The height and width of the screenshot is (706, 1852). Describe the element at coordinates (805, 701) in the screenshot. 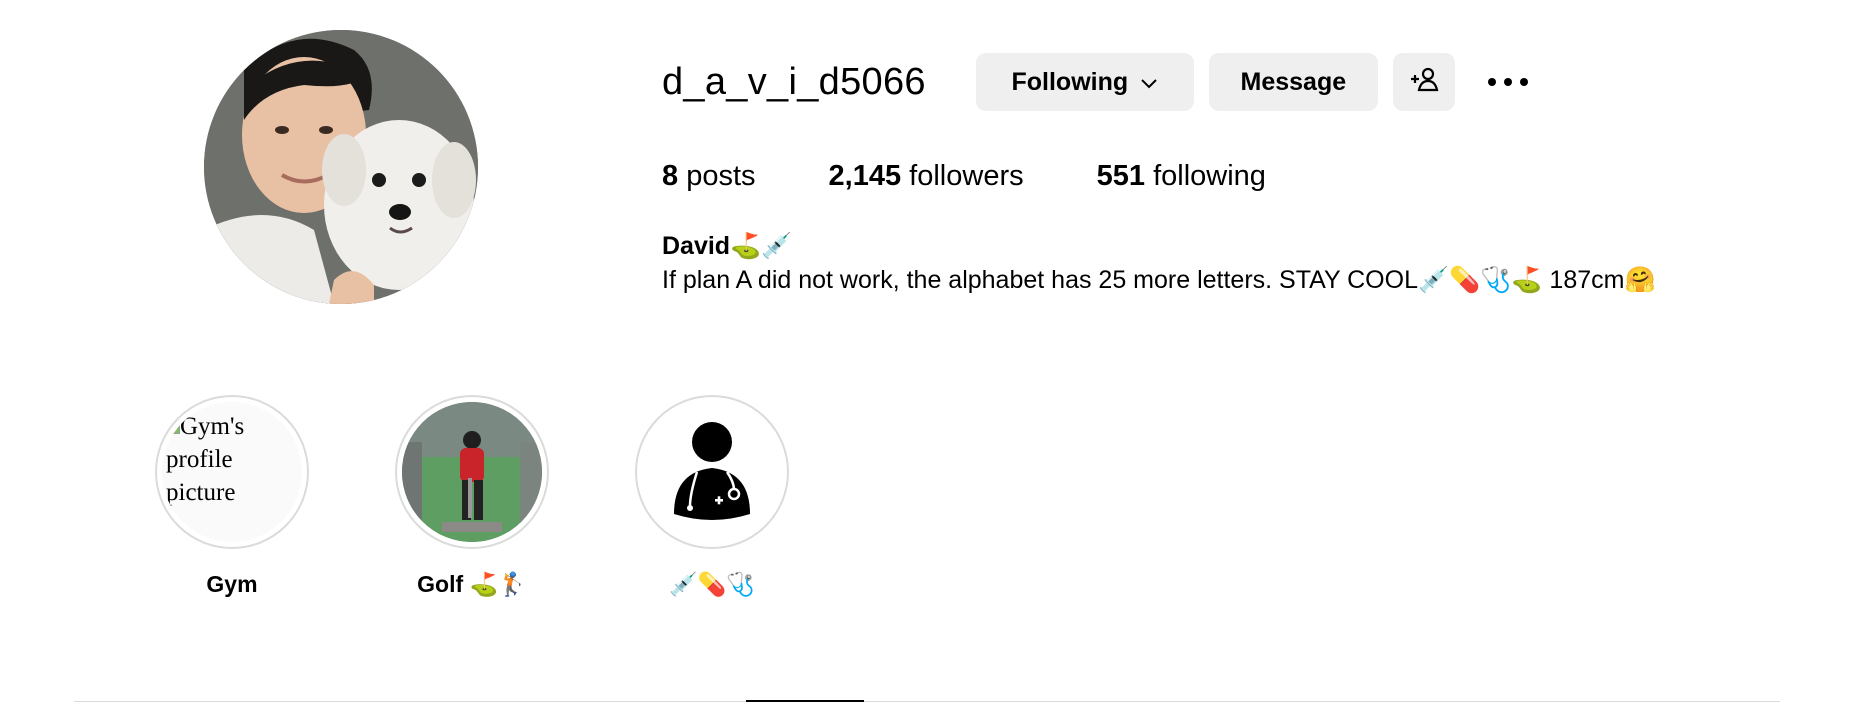

I see `active-tab-indicator` at that location.